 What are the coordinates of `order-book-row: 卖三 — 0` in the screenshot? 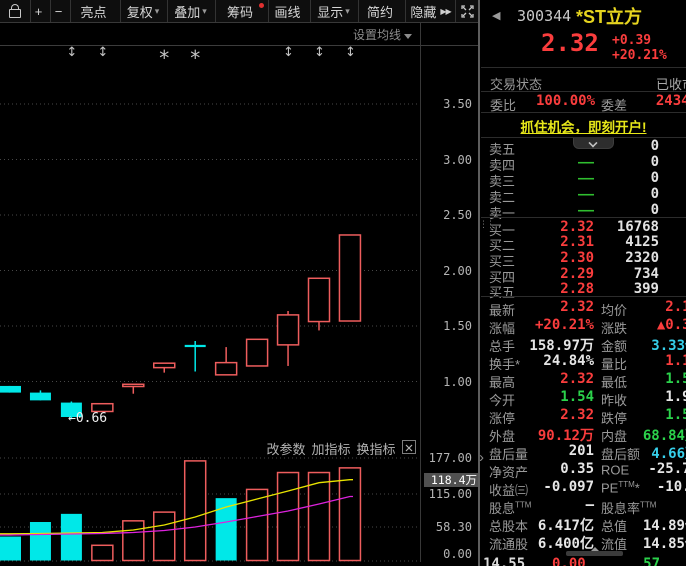 It's located at (583, 179).